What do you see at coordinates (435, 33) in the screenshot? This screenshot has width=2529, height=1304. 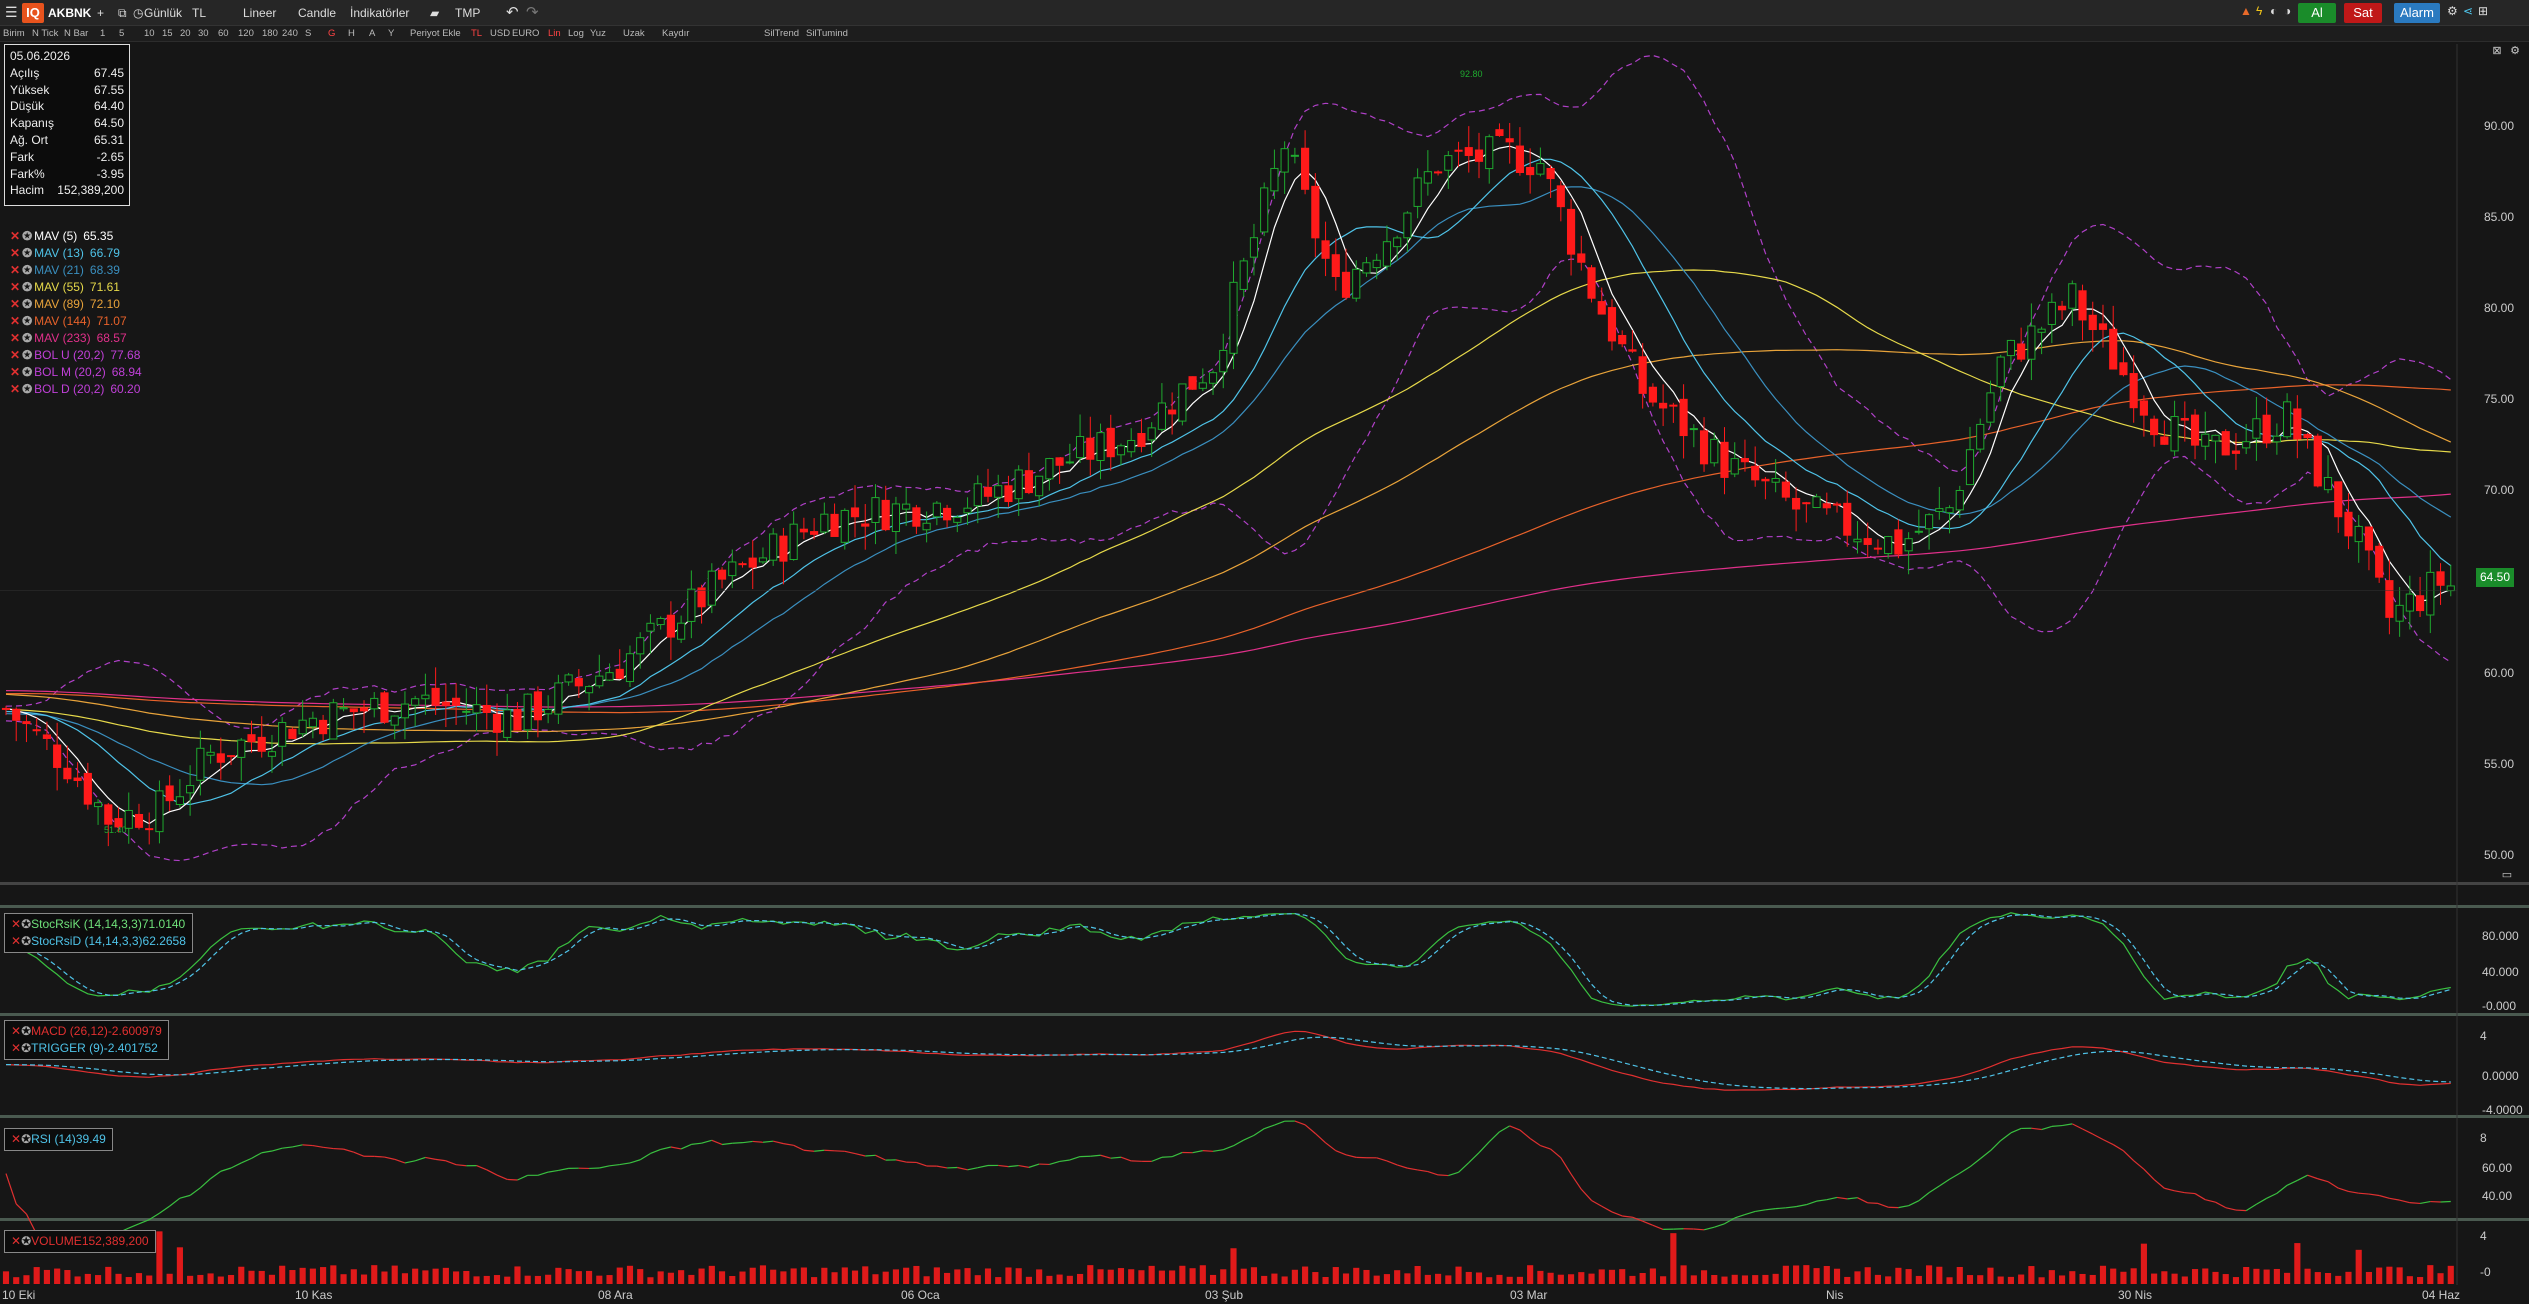 I see `period-option: Periyot Ekle` at bounding box center [435, 33].